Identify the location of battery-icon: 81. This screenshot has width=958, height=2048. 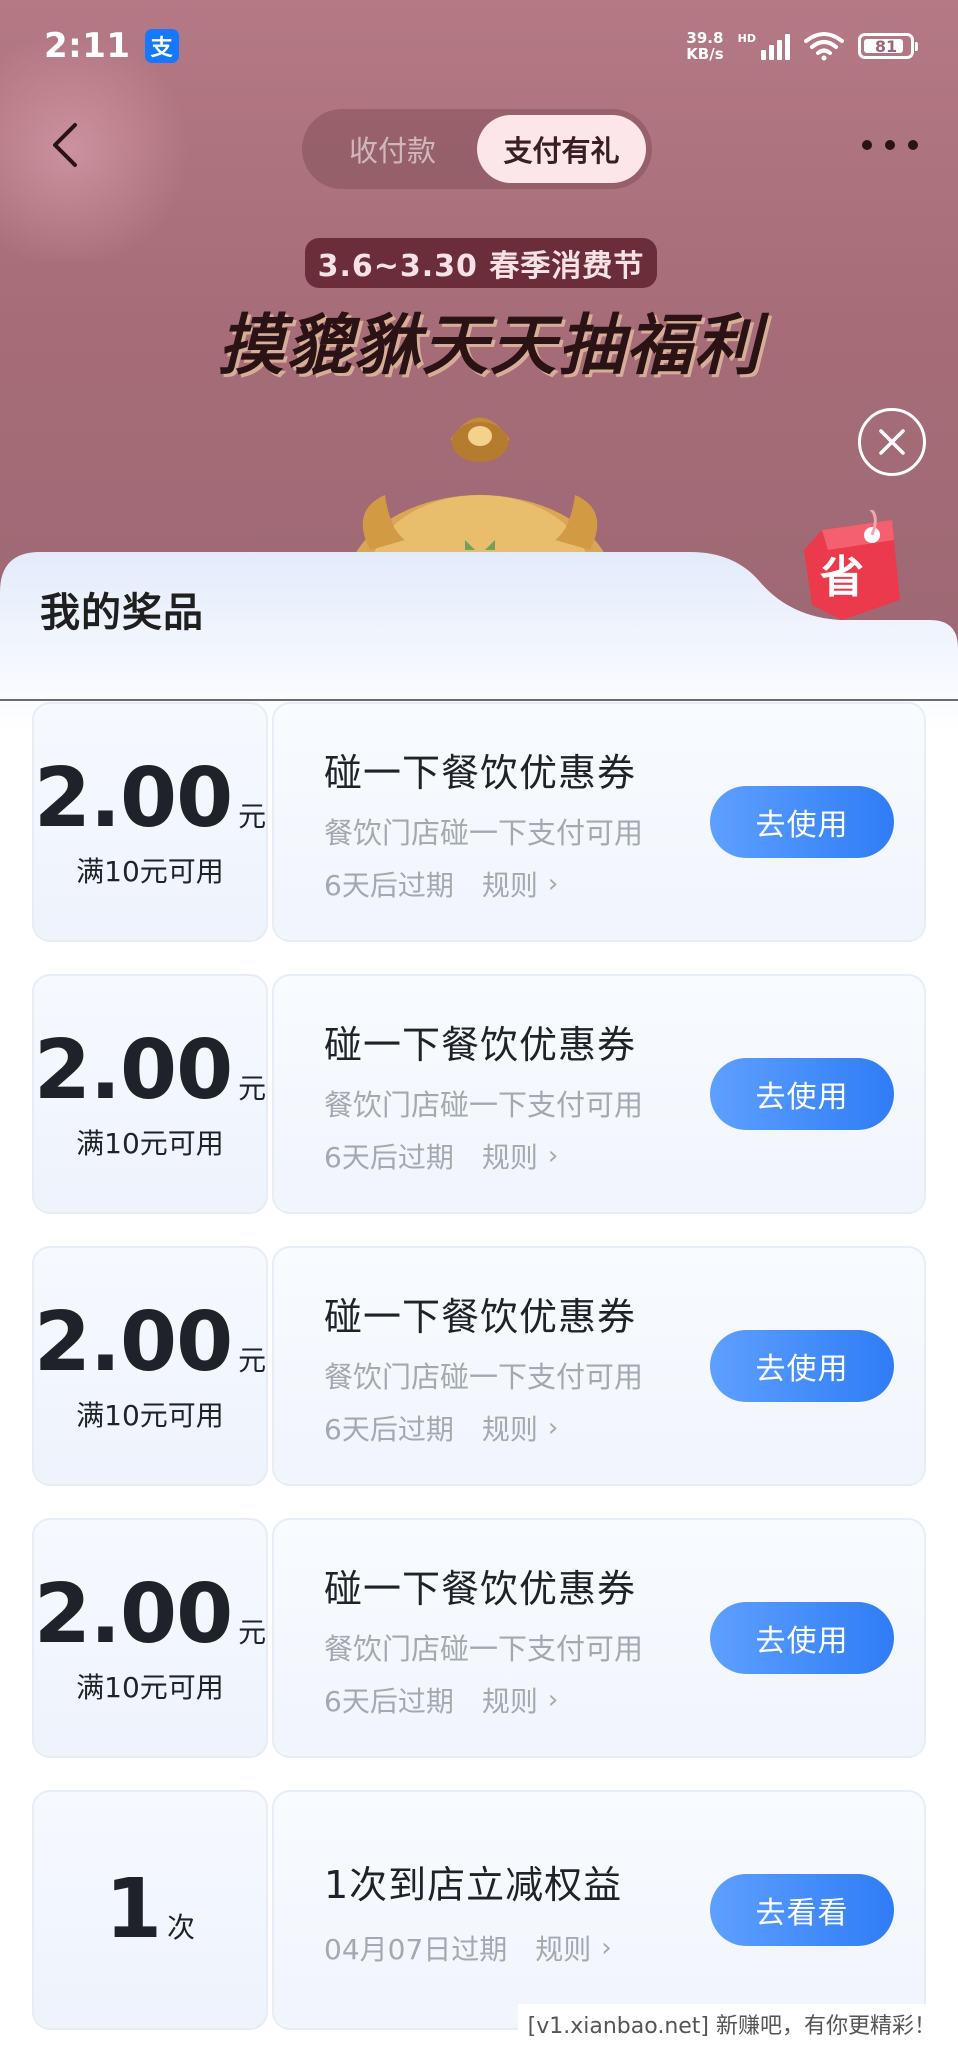
(888, 46).